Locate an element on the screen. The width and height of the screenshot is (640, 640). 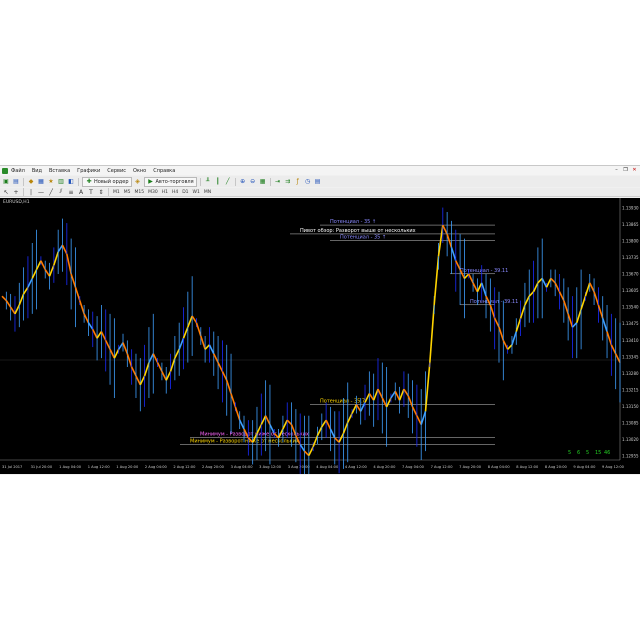
menu-file: Файл is located at coordinates (18, 171).